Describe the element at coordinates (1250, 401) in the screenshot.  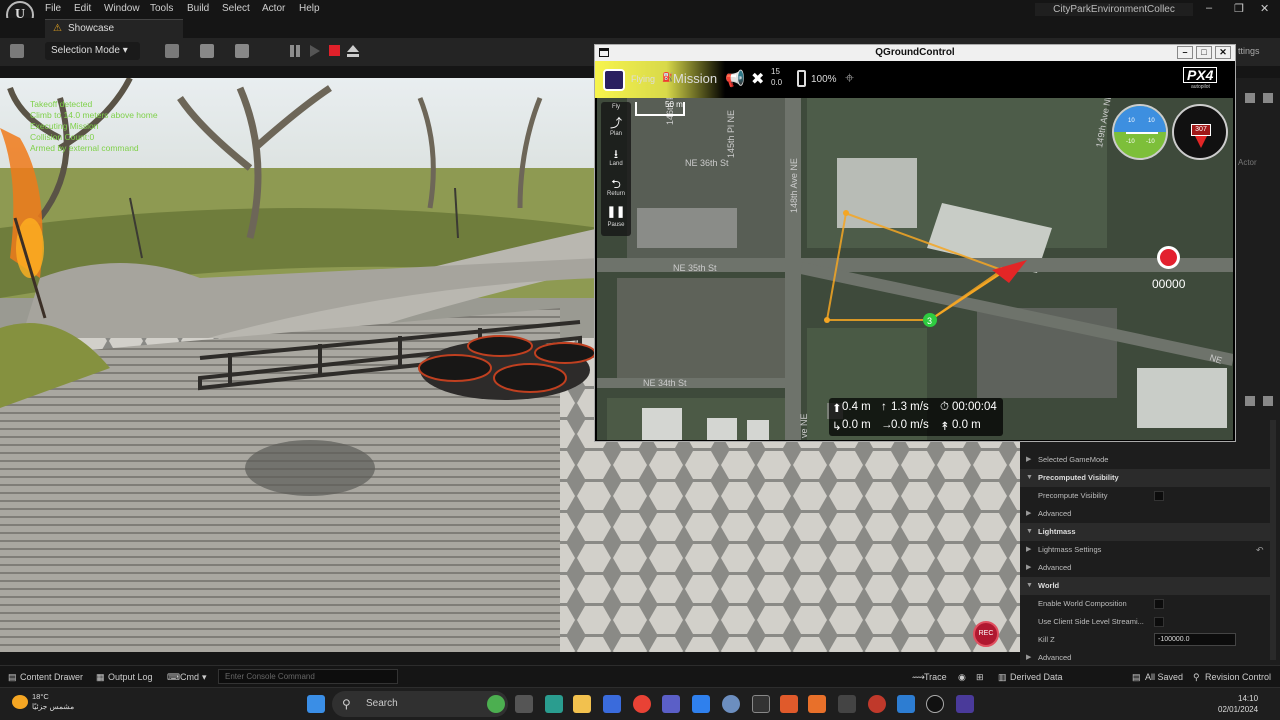
I see `grid-icon` at that location.